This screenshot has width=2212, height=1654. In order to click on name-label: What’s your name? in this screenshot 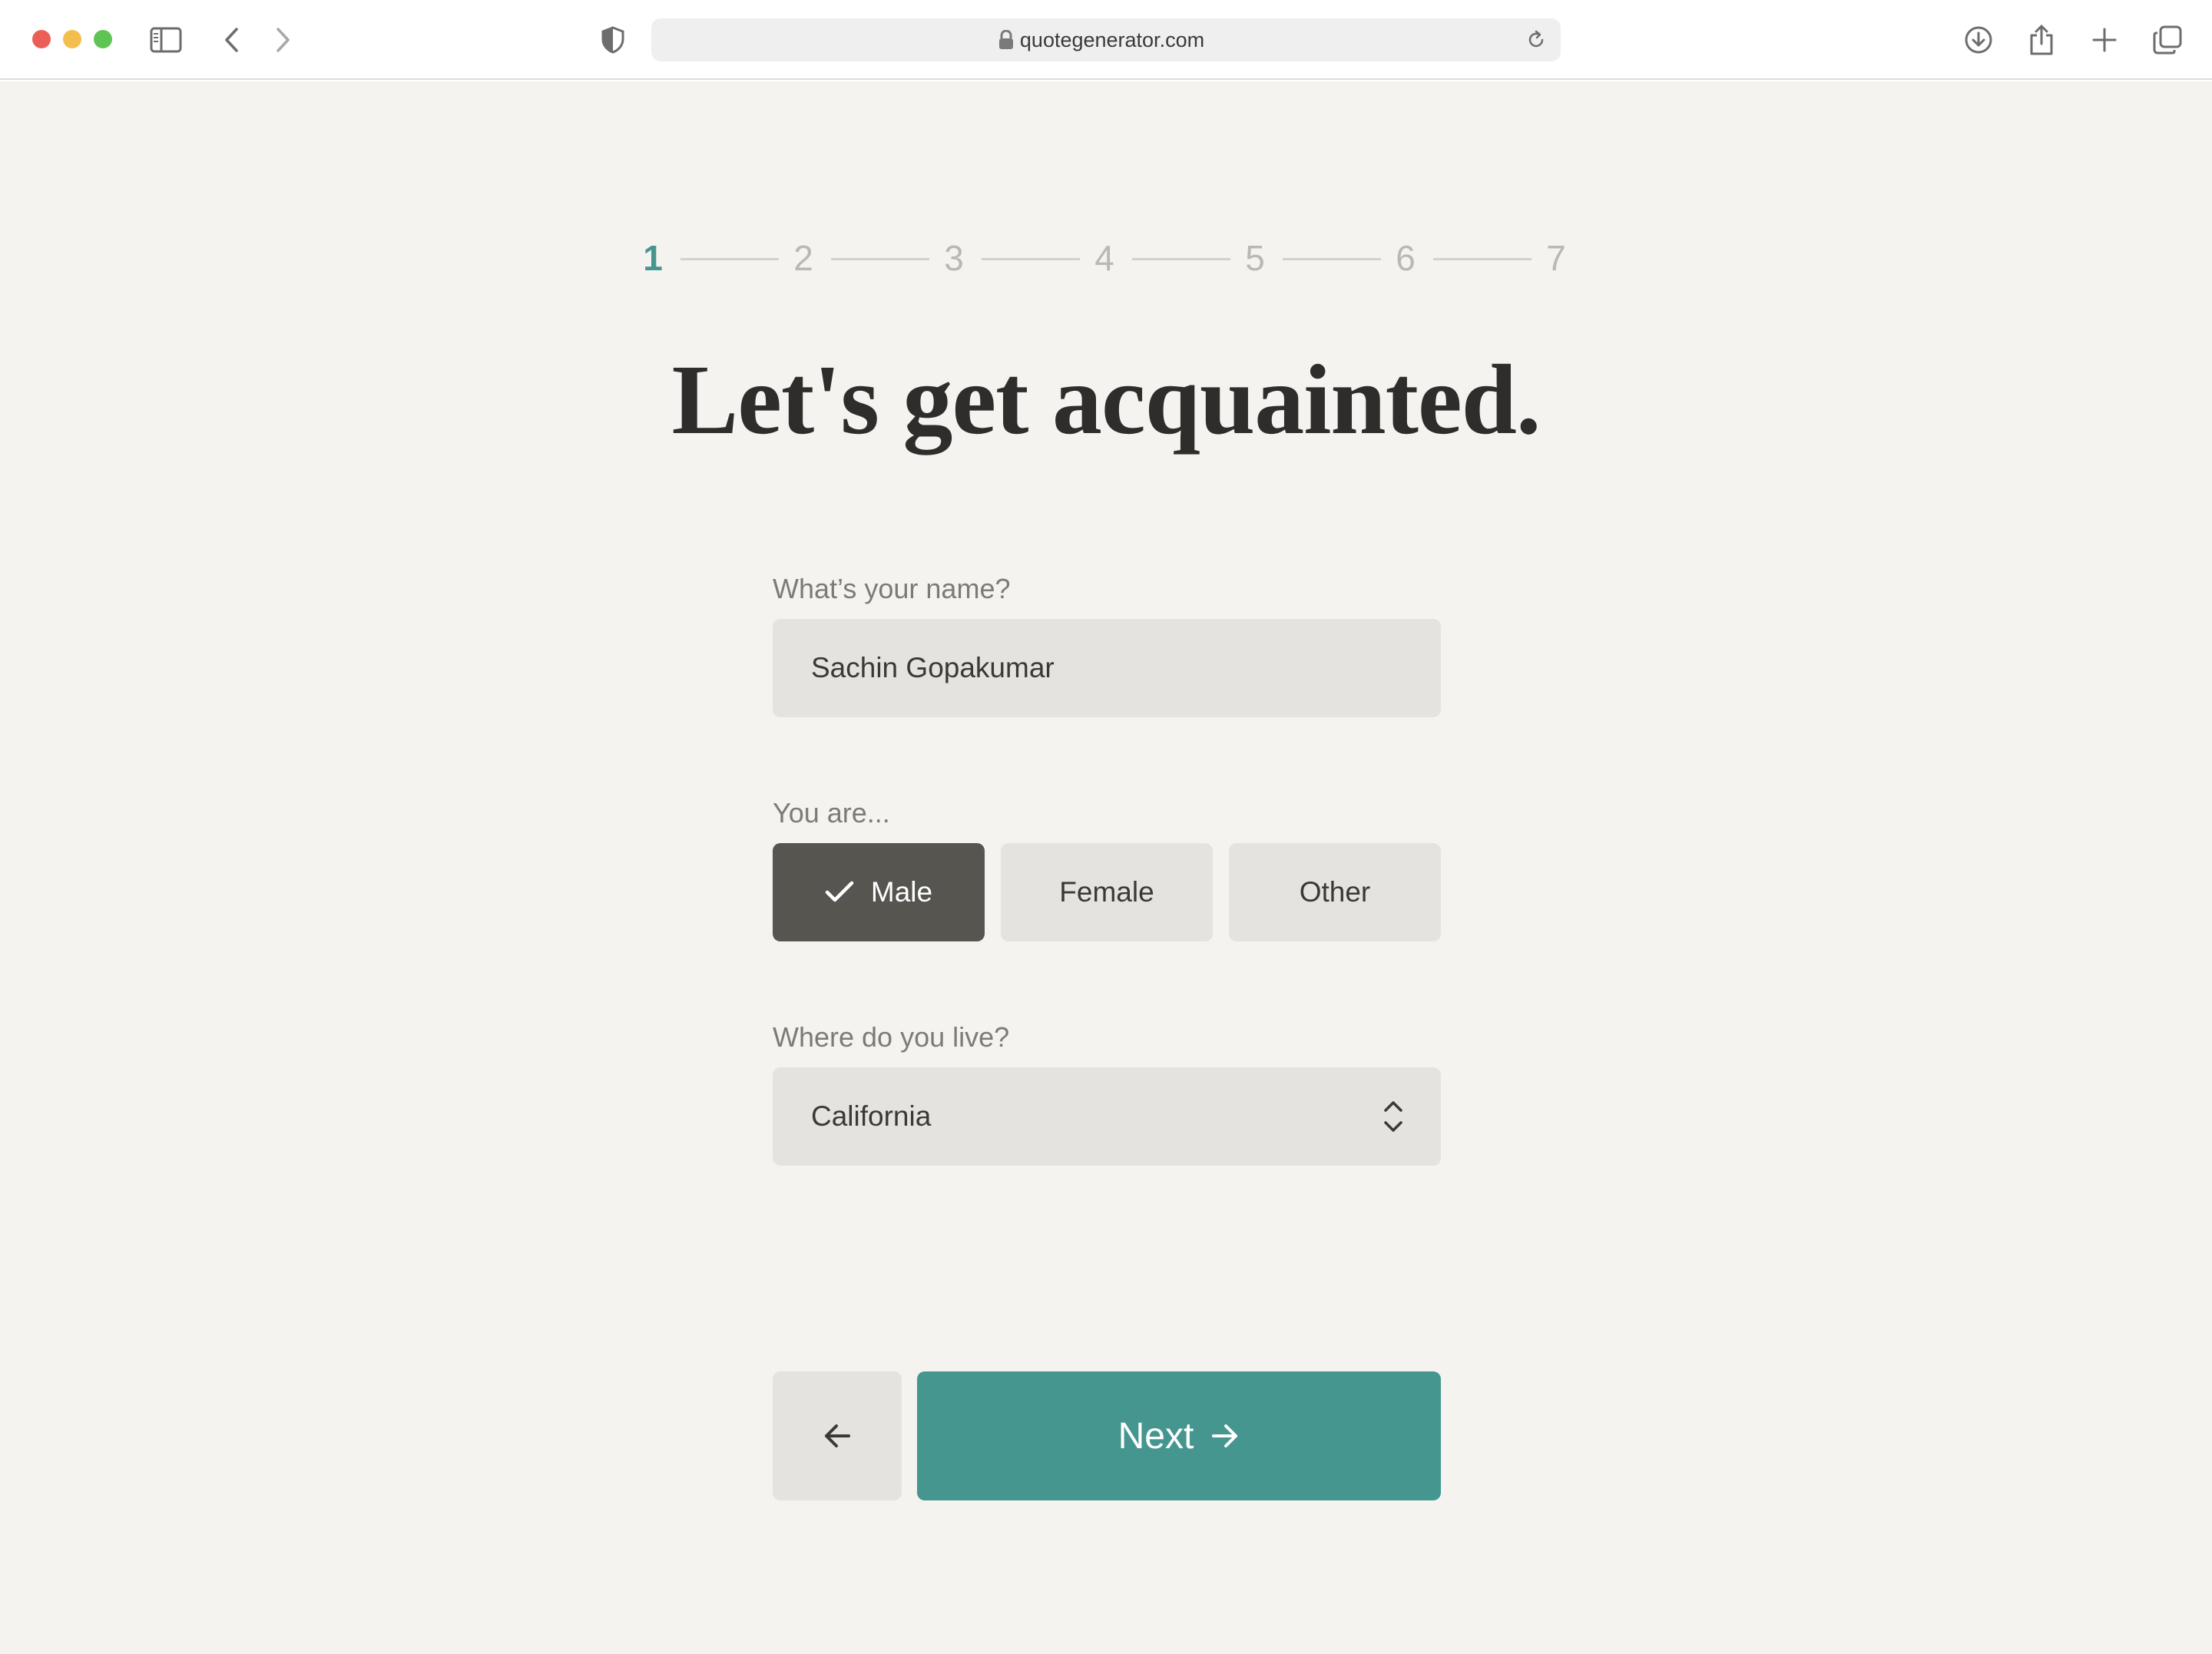, I will do `click(892, 588)`.